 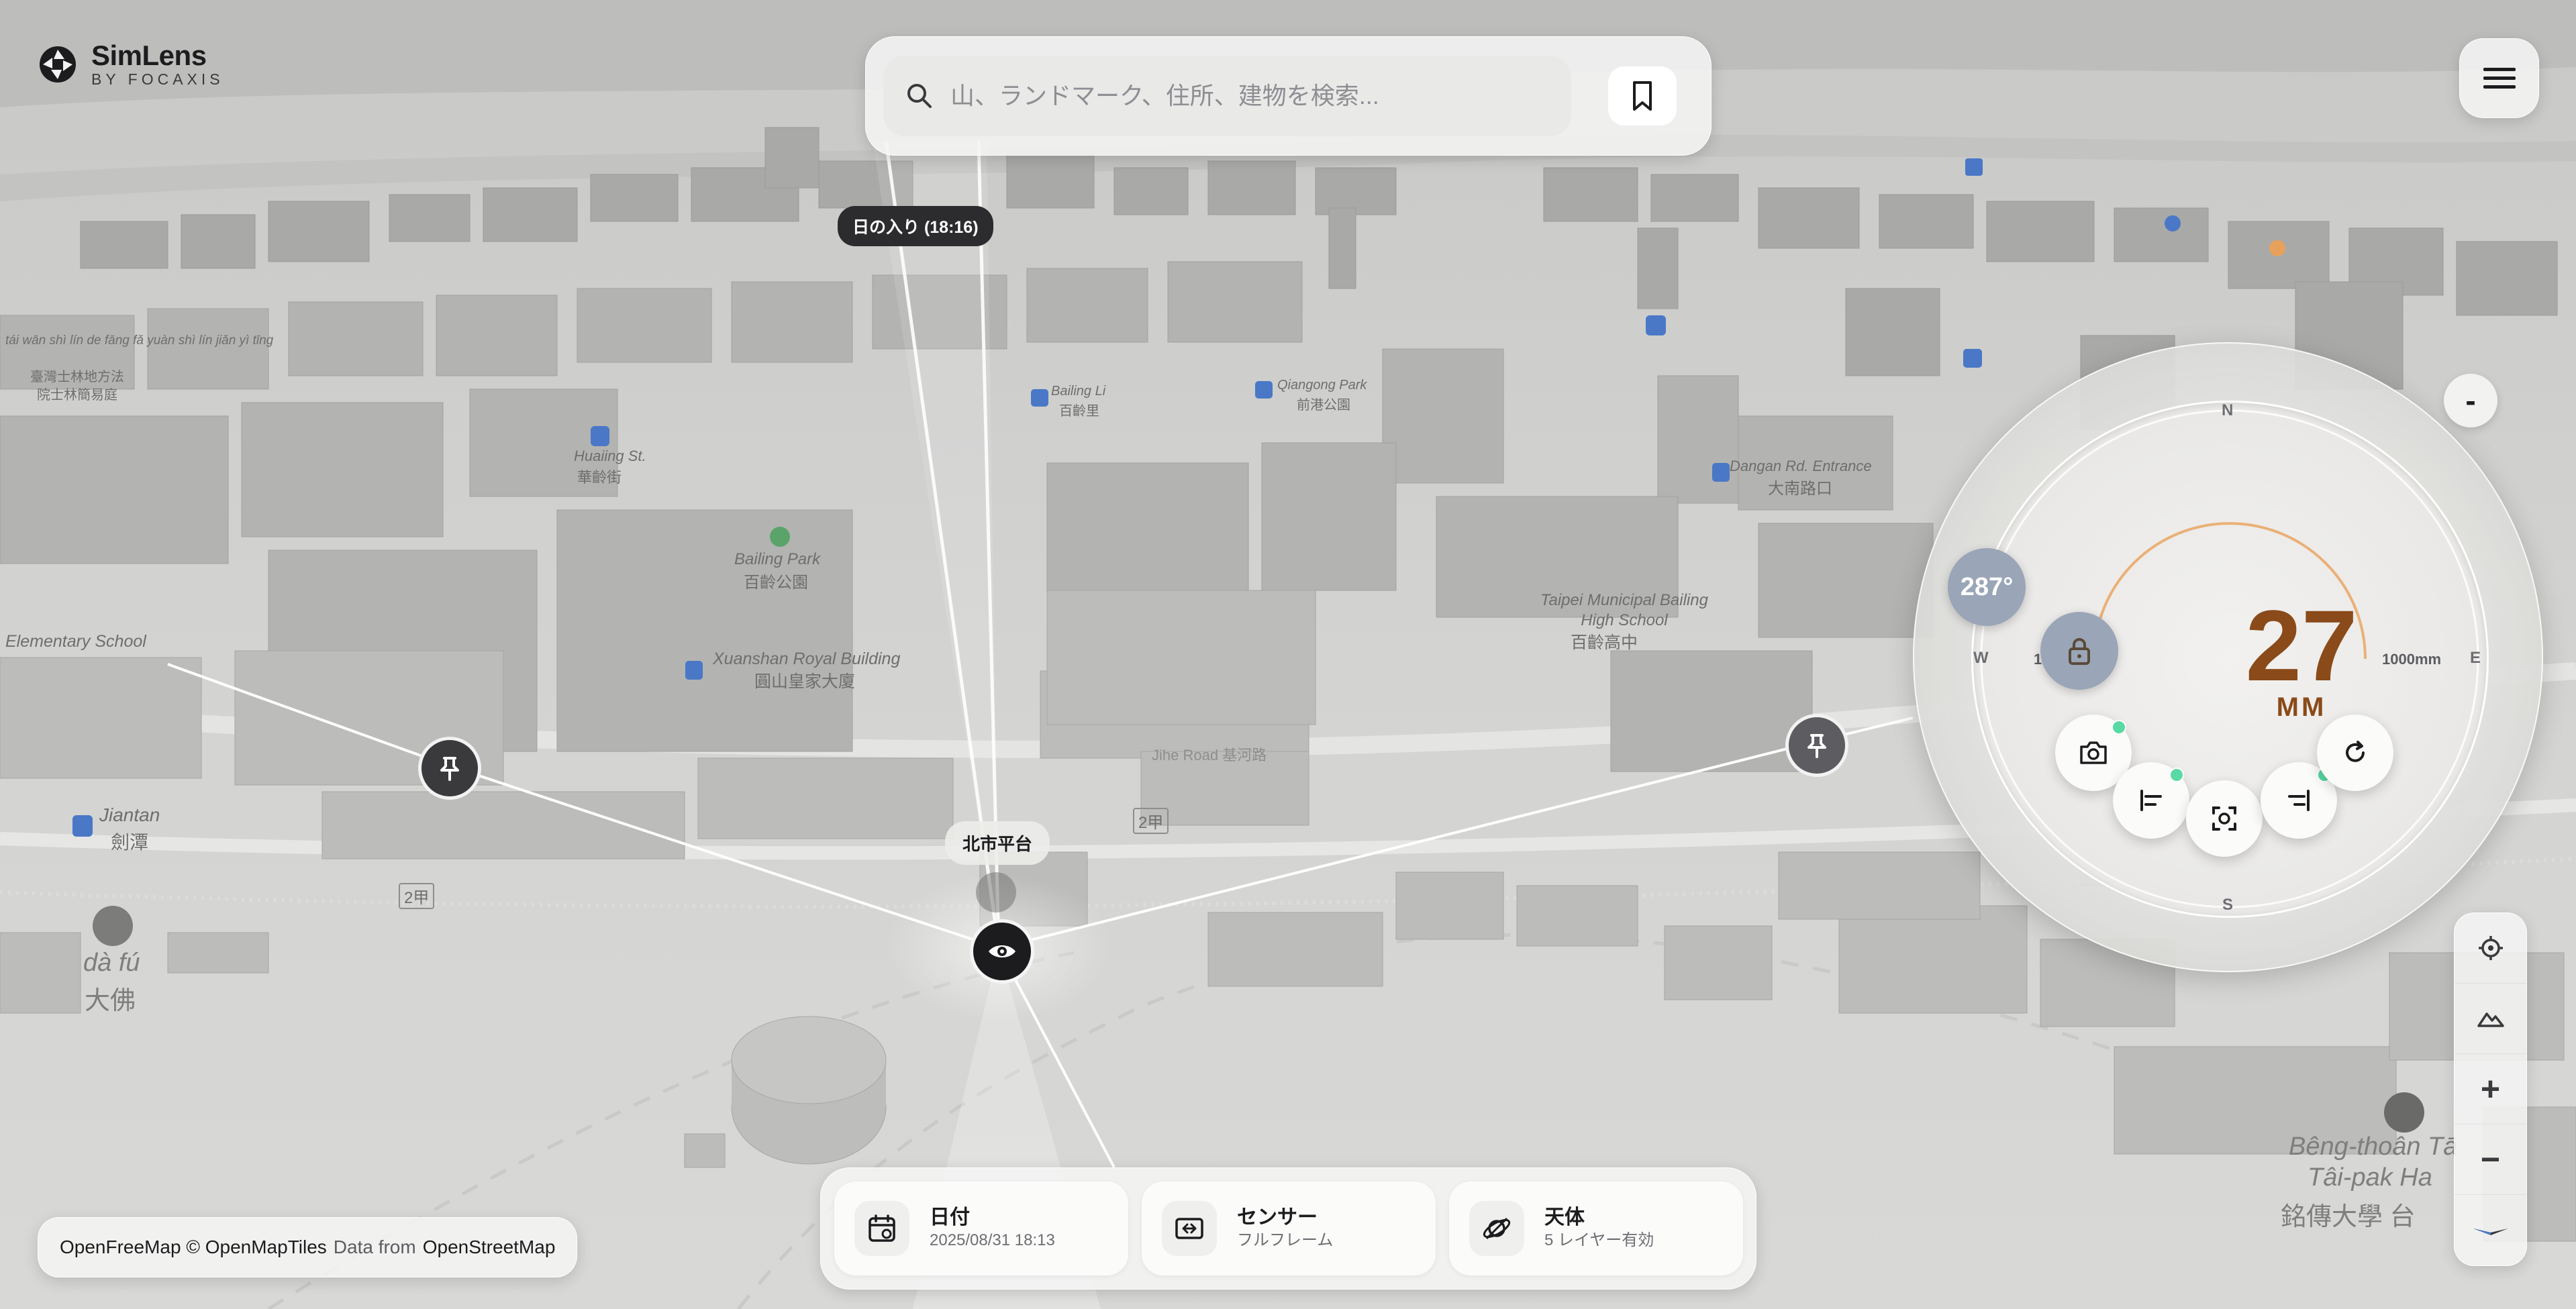 What do you see at coordinates (58, 64) in the screenshot?
I see `aperture-logo-icon` at bounding box center [58, 64].